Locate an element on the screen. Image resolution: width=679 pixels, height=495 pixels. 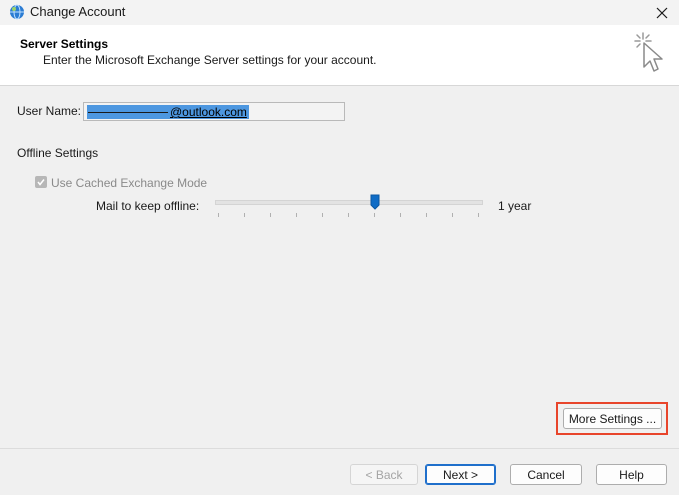
offline-settings-label: Offline Settings is located at coordinates (58, 153).